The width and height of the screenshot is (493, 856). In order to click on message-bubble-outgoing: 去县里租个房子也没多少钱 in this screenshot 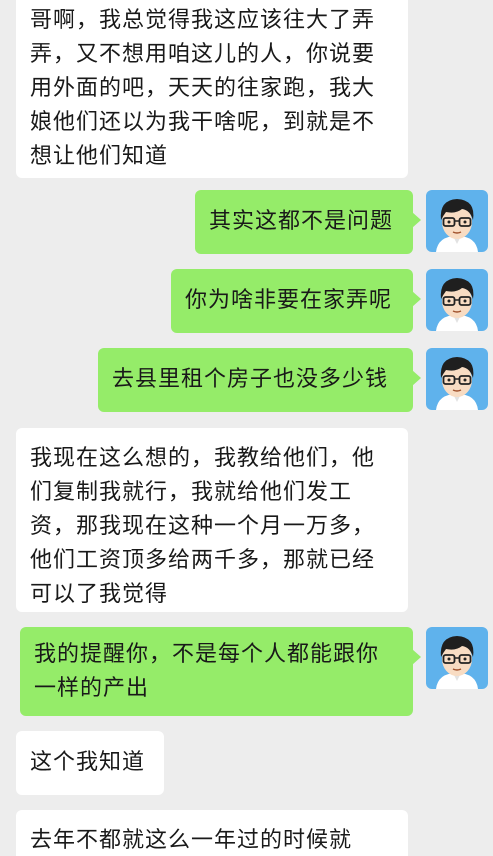, I will do `click(259, 380)`.